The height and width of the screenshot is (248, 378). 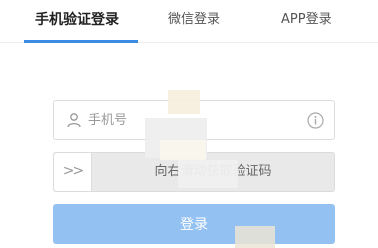 What do you see at coordinates (194, 21) in the screenshot?
I see `tab-wechat-login: 微信登录` at bounding box center [194, 21].